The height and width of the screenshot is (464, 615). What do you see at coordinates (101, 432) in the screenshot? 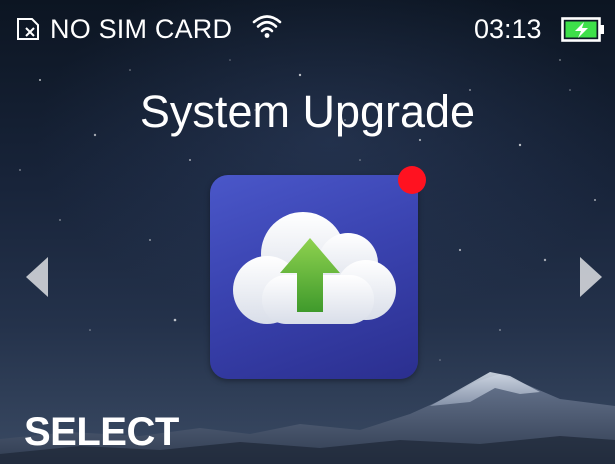
I see `select-softkey: SELECT` at bounding box center [101, 432].